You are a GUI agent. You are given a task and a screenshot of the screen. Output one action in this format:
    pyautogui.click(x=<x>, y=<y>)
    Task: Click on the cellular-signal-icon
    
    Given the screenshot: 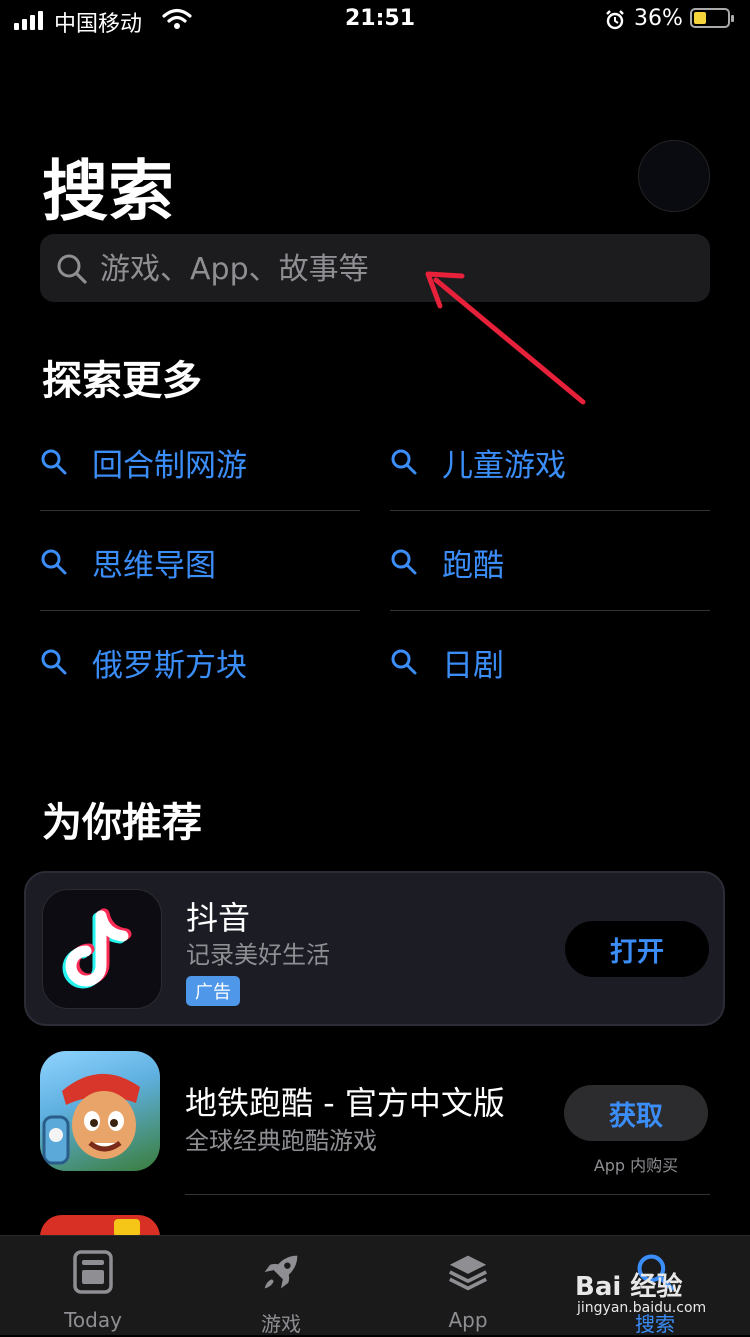 What is the action you would take?
    pyautogui.click(x=30, y=20)
    